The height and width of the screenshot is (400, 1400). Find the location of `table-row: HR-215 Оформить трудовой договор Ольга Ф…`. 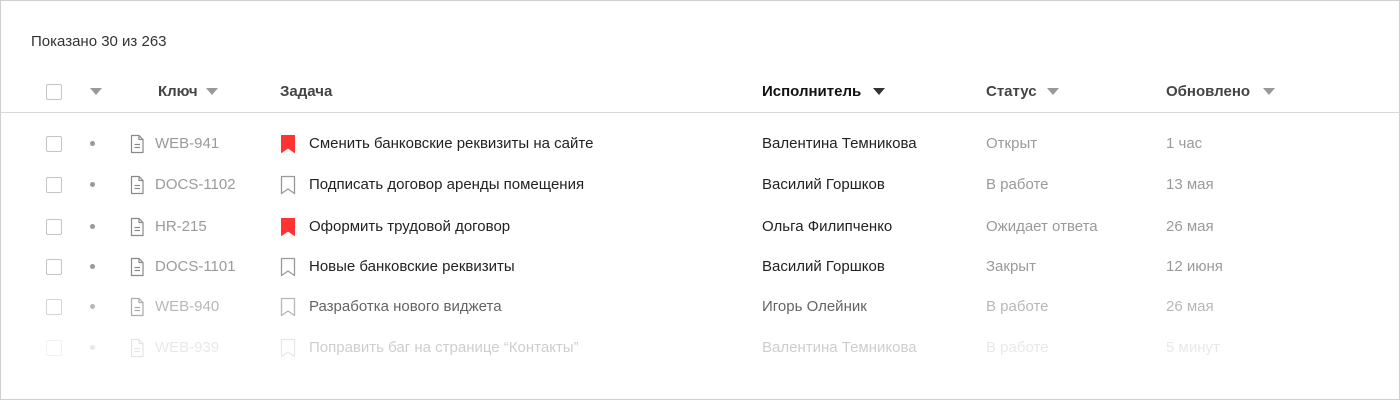

table-row: HR-215 Оформить трудовой договор Ольга Ф… is located at coordinates (700, 226).